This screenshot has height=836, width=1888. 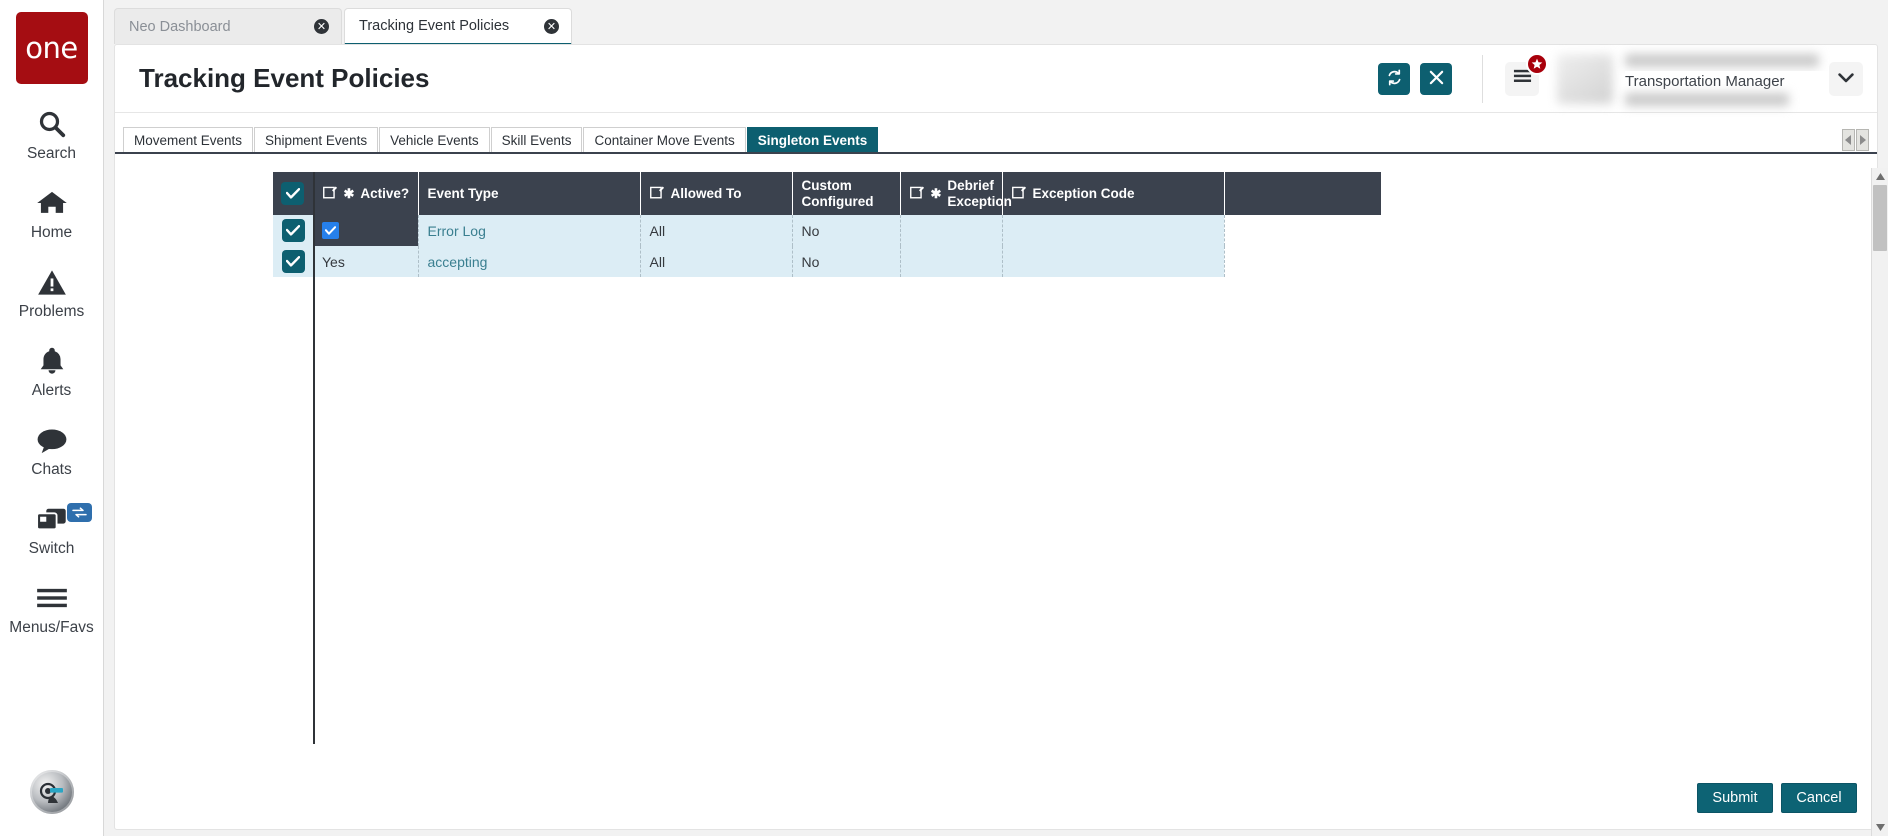 What do you see at coordinates (52, 450) in the screenshot?
I see `sidebar-item-chats: Chats` at bounding box center [52, 450].